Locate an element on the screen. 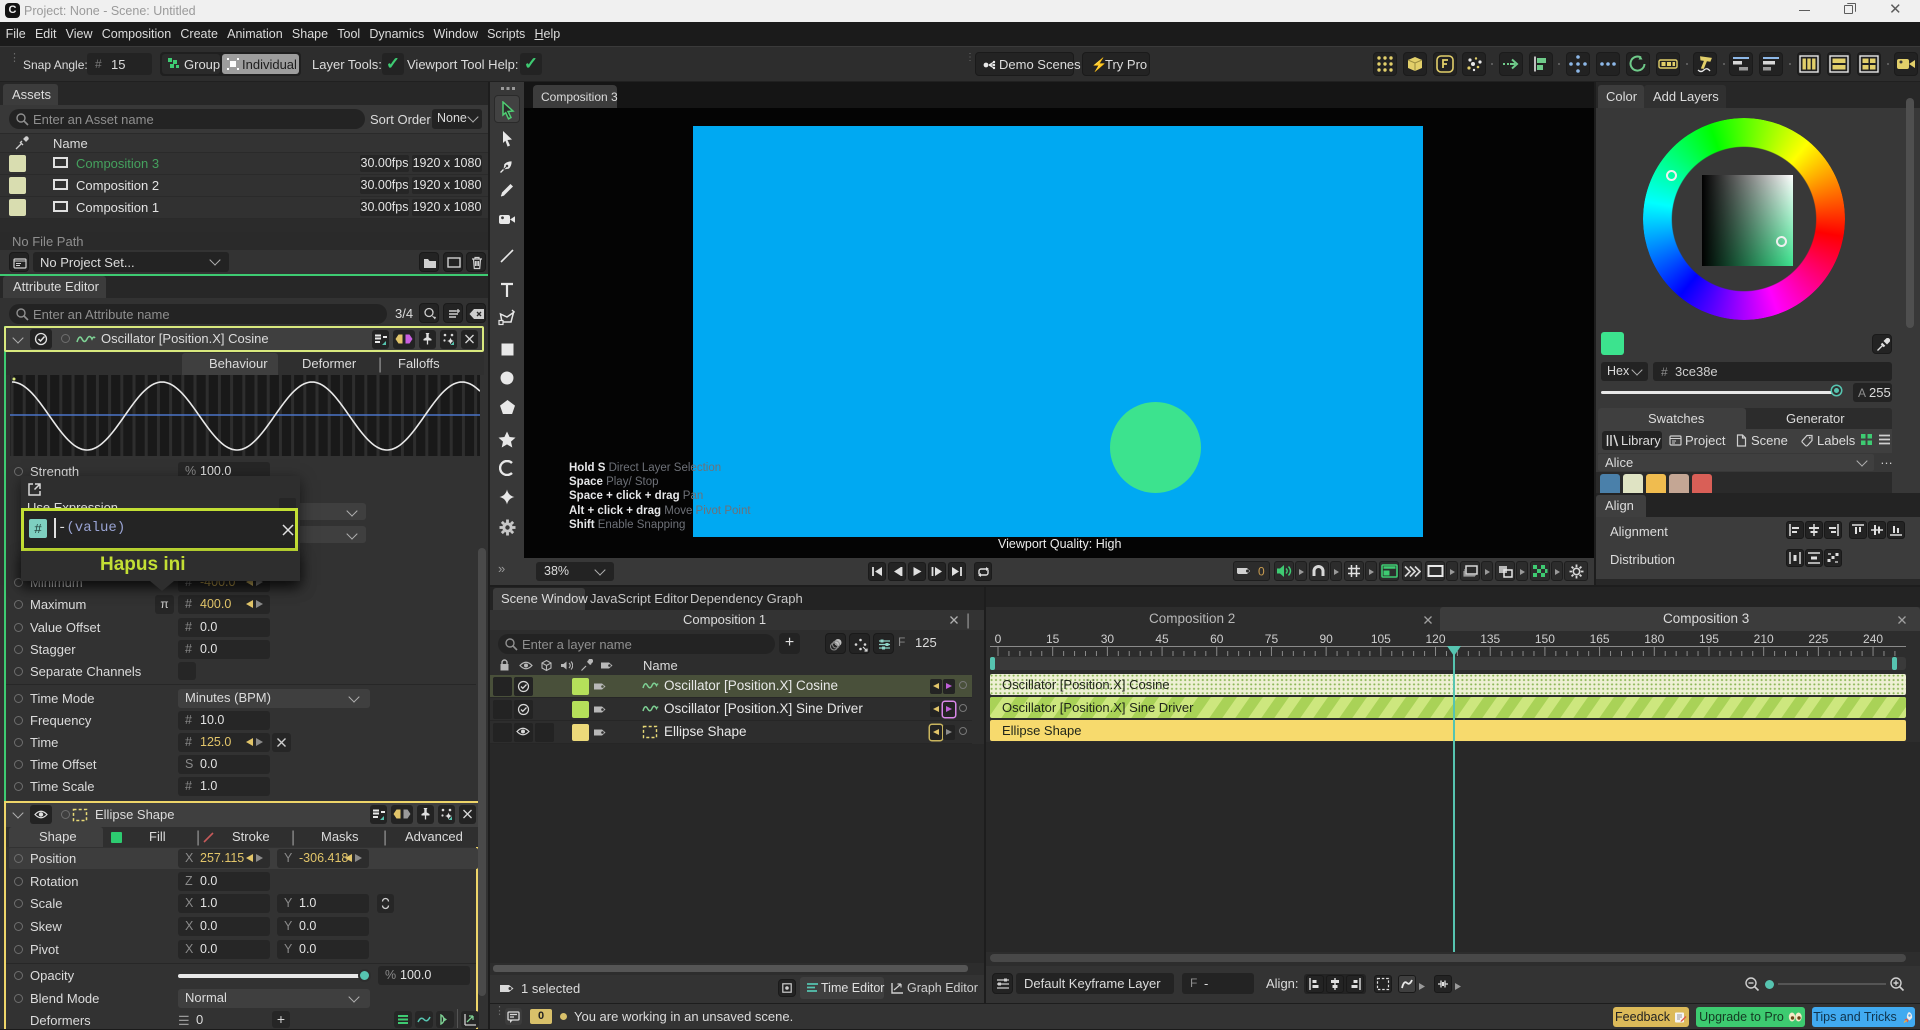 This screenshot has width=1920, height=1030. svg-text: 75 is located at coordinates (1272, 639).